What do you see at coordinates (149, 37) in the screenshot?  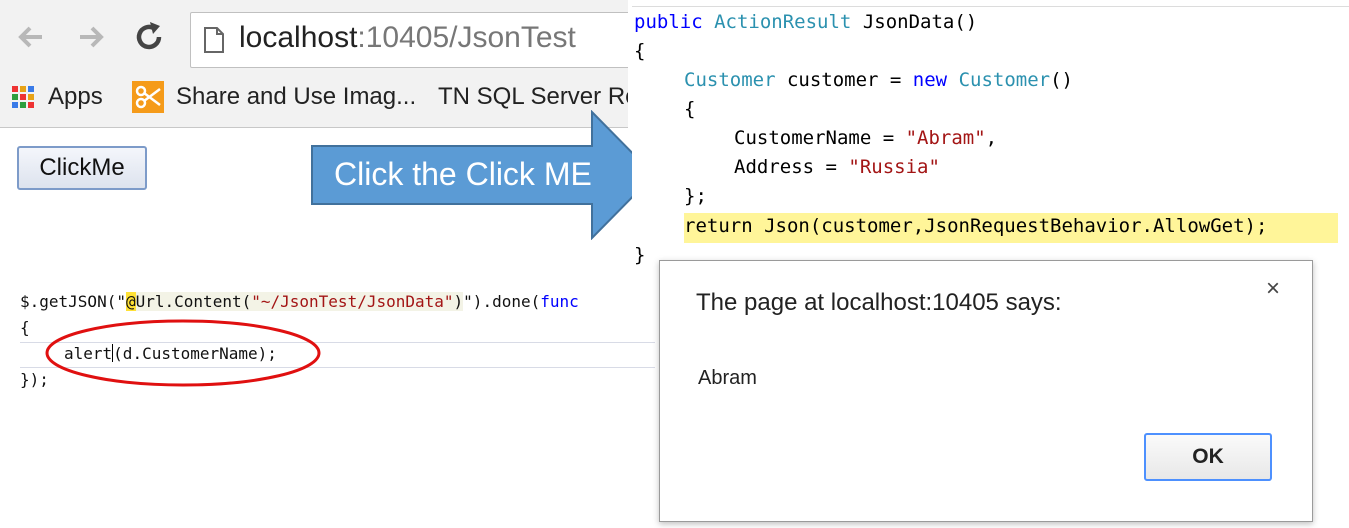 I see `reload-icon` at bounding box center [149, 37].